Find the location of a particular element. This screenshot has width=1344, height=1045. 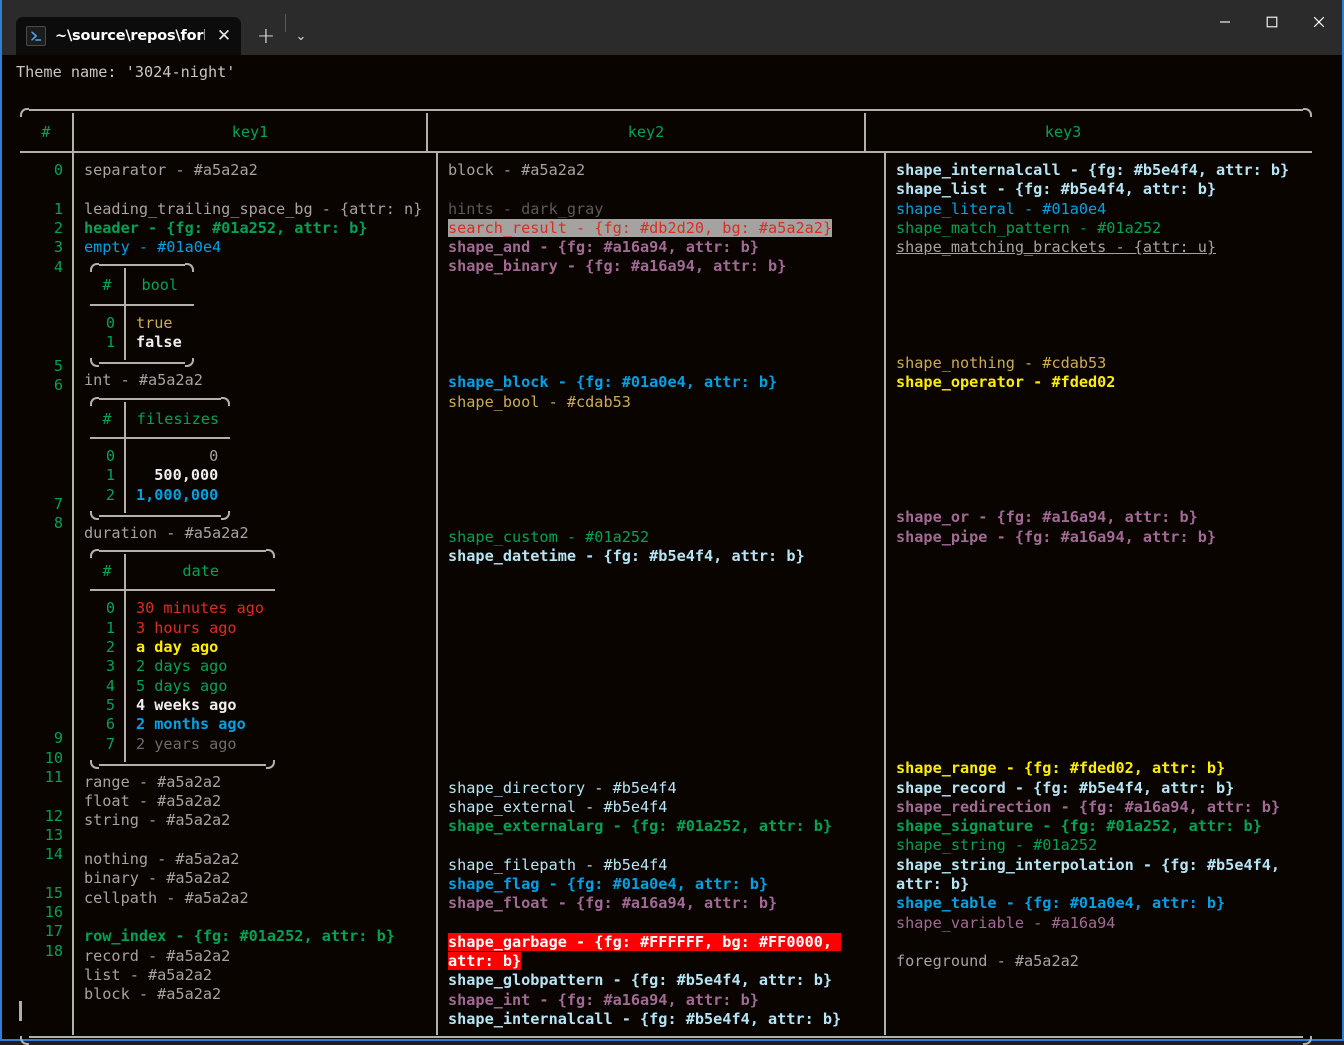

row-index: 0 is located at coordinates (58, 170).